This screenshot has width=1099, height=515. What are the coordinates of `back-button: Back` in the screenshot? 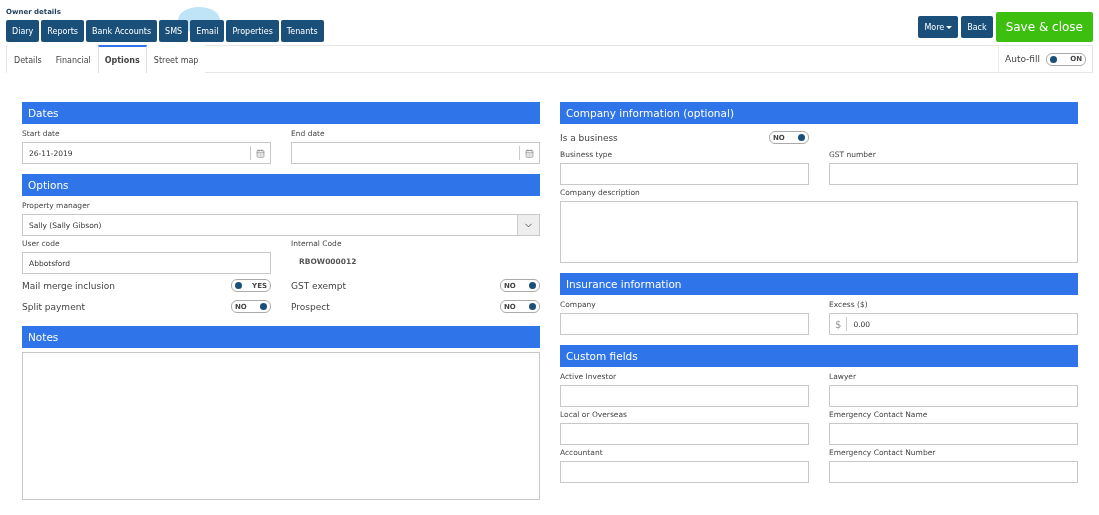 It's located at (977, 27).